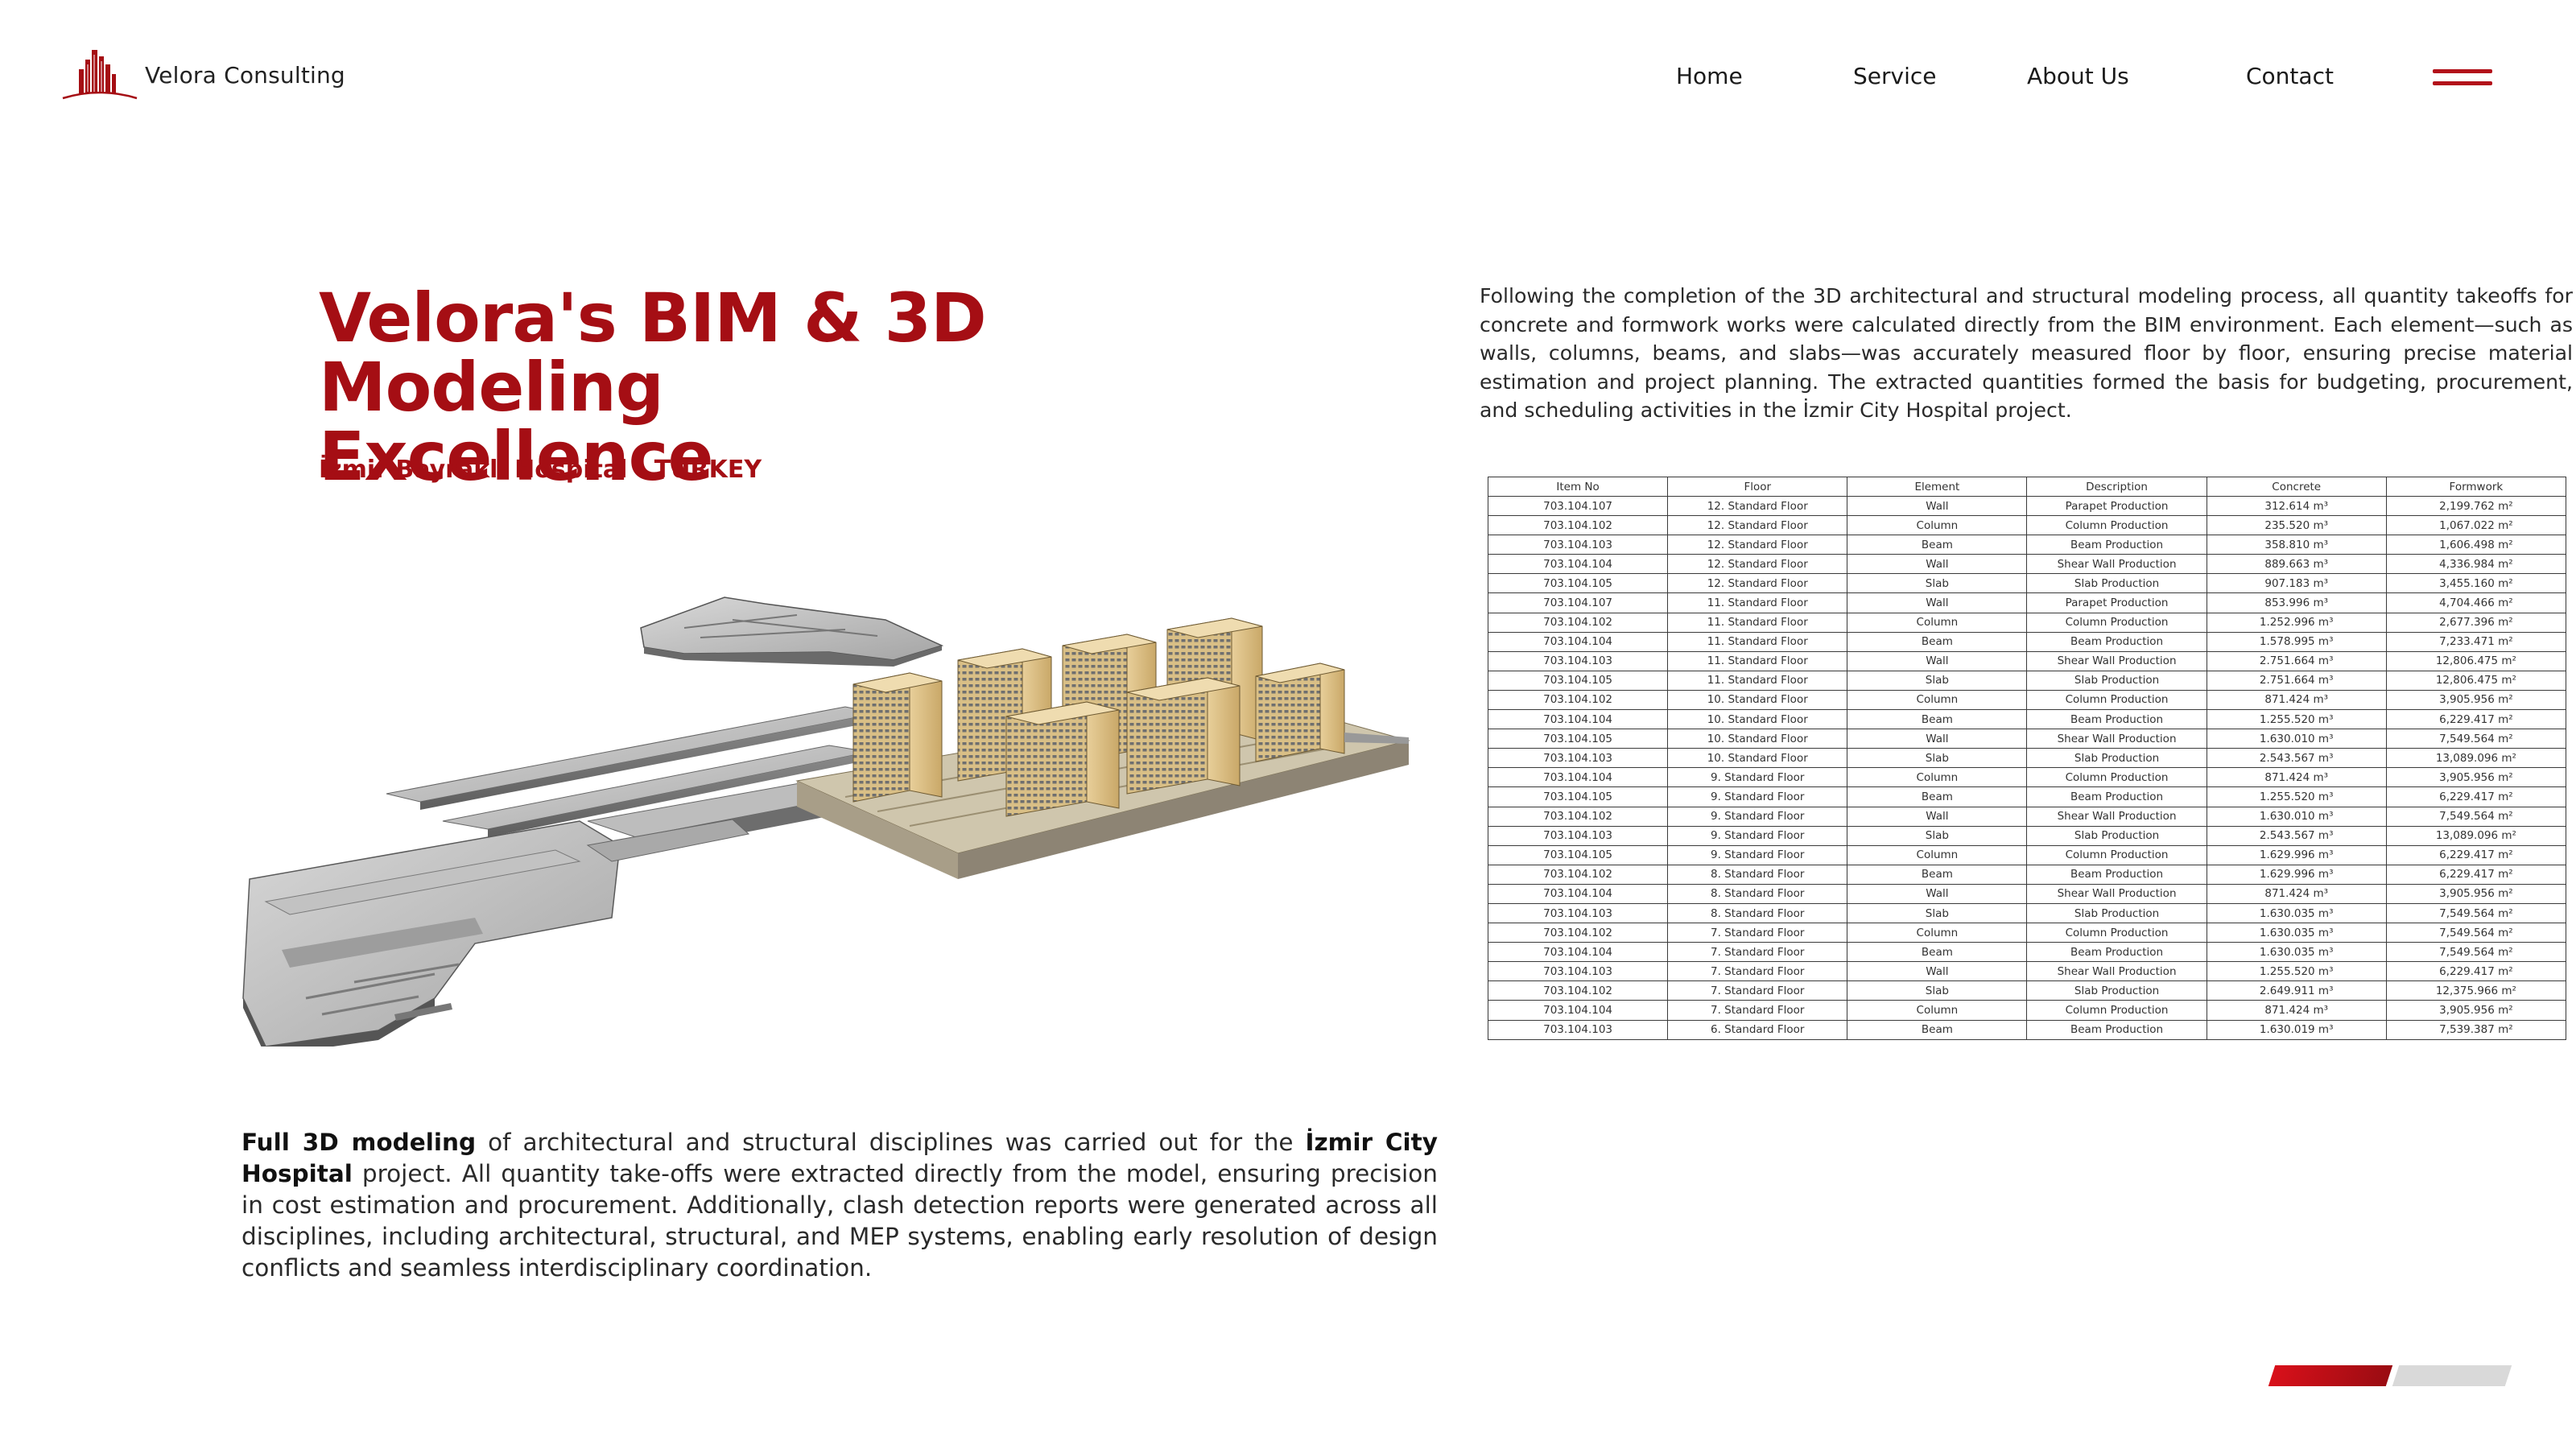 Image resolution: width=2576 pixels, height=1449 pixels. I want to click on table-cell: 312.614 m³, so click(2296, 506).